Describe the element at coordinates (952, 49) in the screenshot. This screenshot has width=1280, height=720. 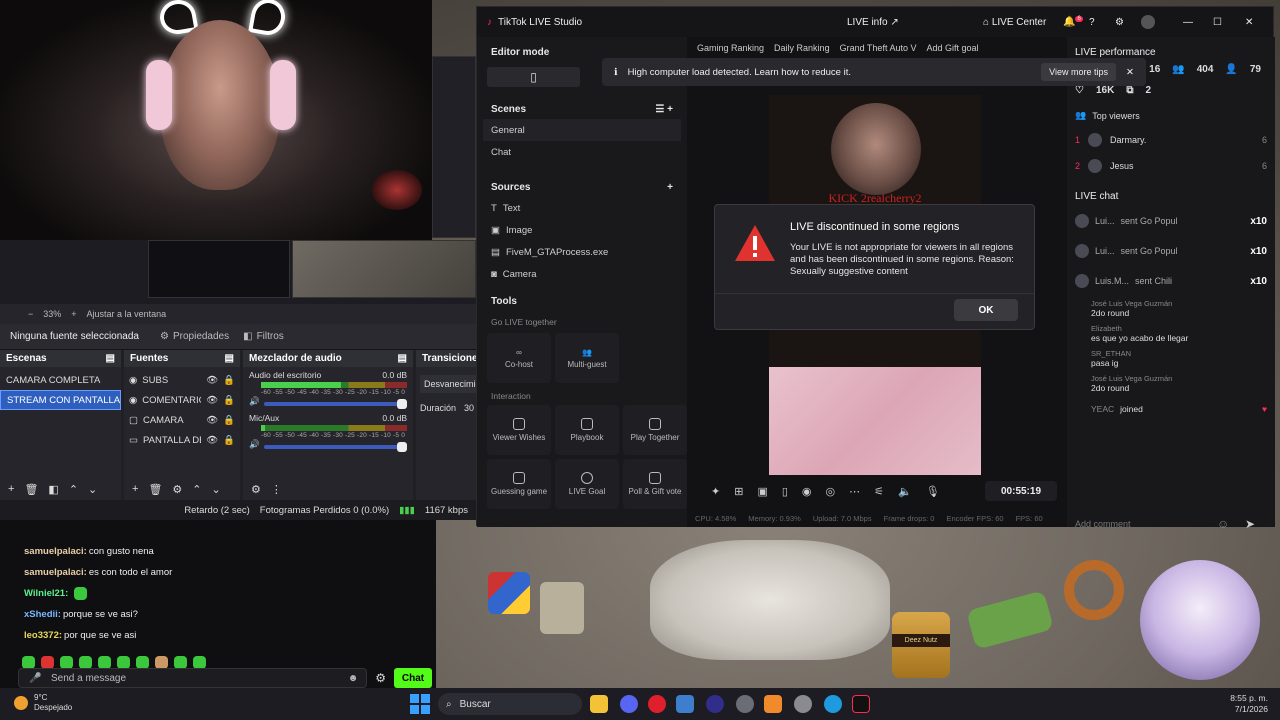
I see `add-gift-goal-chip: Add Gift goal` at that location.